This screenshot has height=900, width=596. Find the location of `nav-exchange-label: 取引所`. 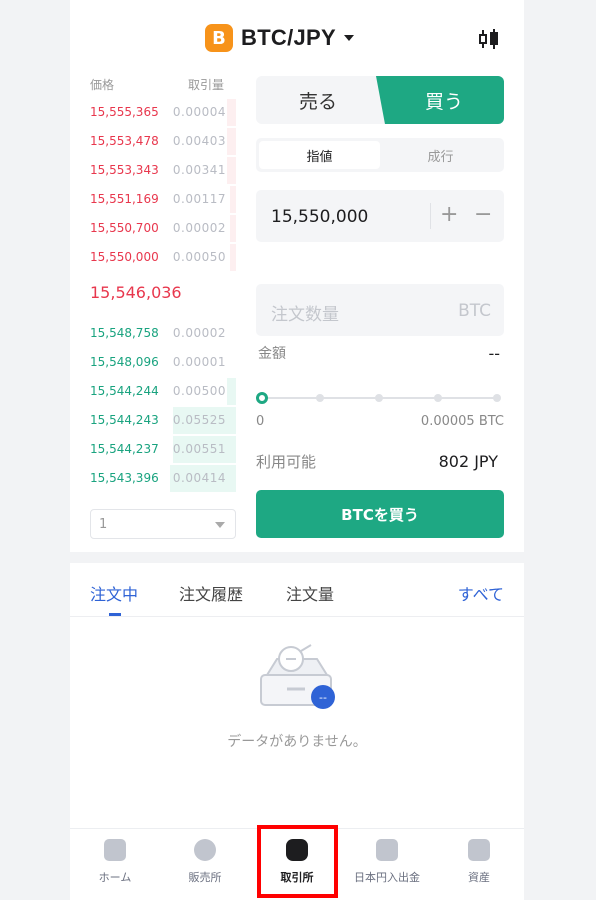

nav-exchange-label: 取引所 is located at coordinates (297, 877).